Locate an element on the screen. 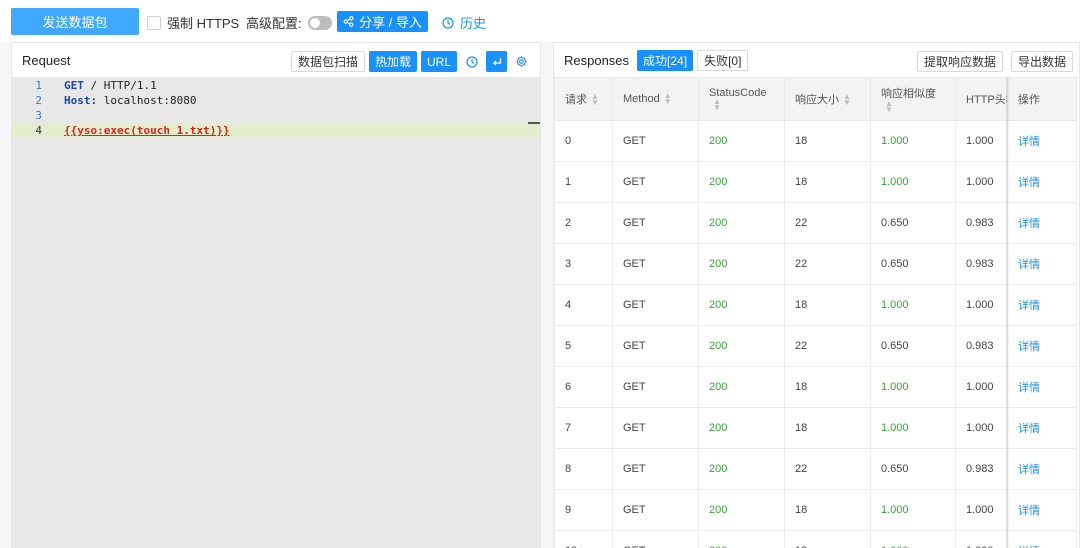 This screenshot has width=1080, height=548. url-button: URL is located at coordinates (438, 61).